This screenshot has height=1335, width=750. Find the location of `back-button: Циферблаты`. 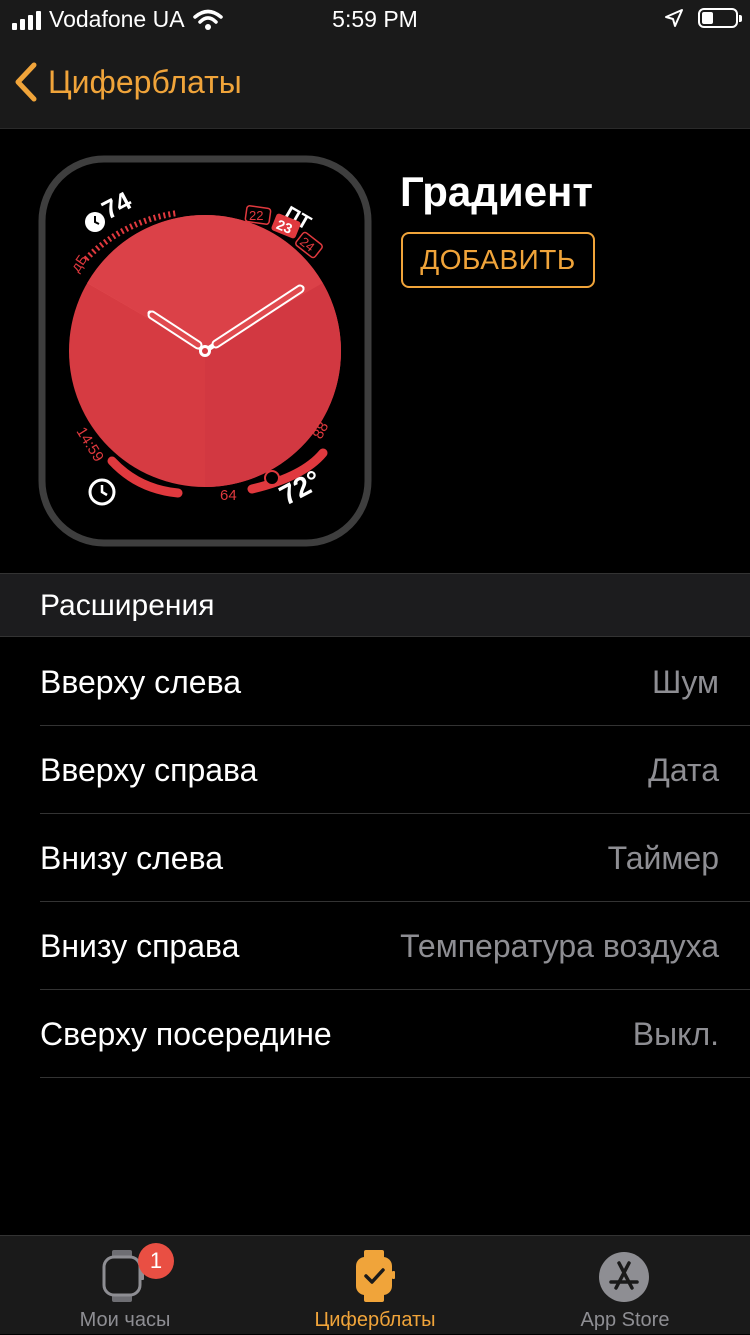

back-button: Циферблаты is located at coordinates (128, 82).